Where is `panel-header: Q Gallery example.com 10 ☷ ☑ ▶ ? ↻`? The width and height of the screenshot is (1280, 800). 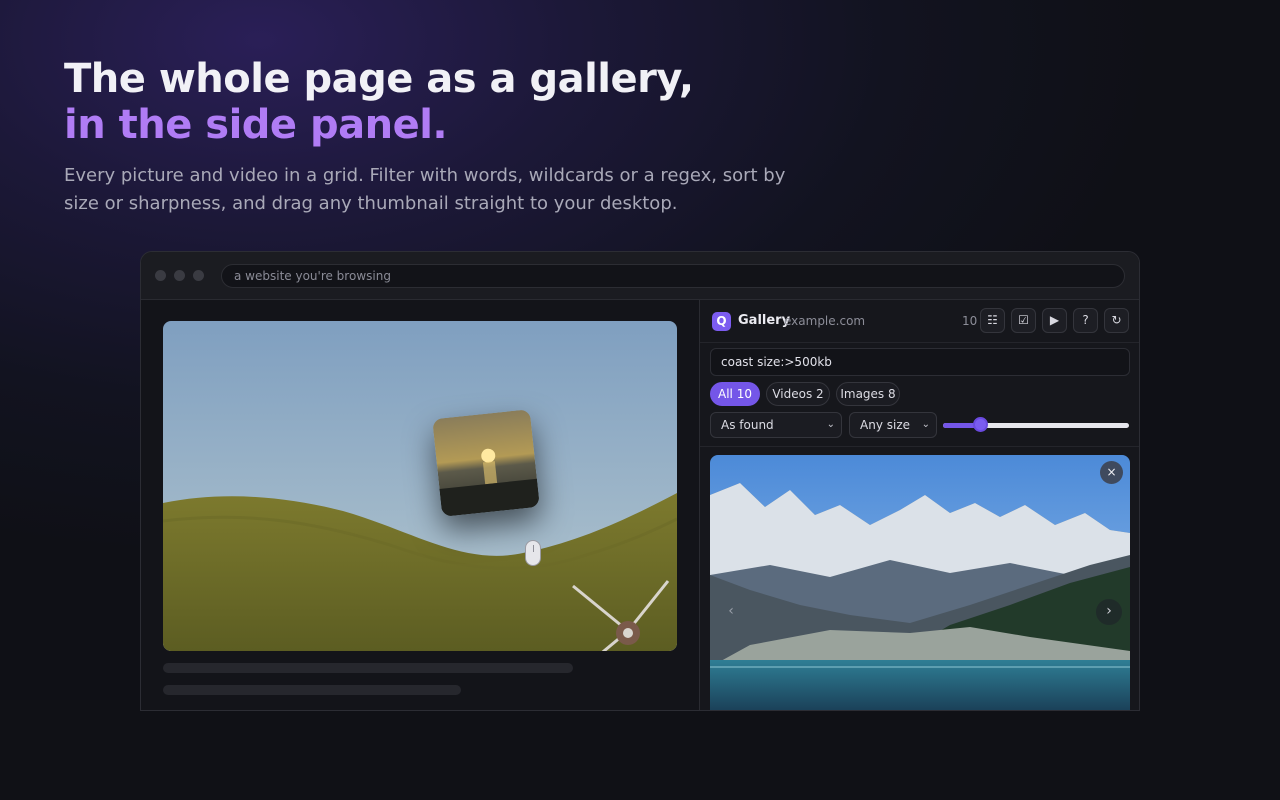 panel-header: Q Gallery example.com 10 ☷ ☑ ▶ ? ↻ is located at coordinates (919, 321).